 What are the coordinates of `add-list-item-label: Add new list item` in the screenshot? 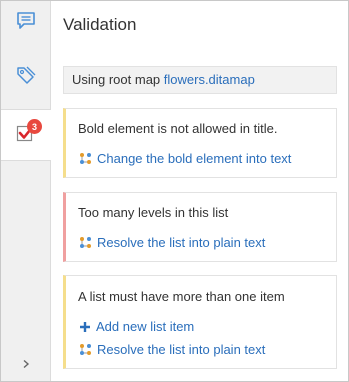 It's located at (145, 326).